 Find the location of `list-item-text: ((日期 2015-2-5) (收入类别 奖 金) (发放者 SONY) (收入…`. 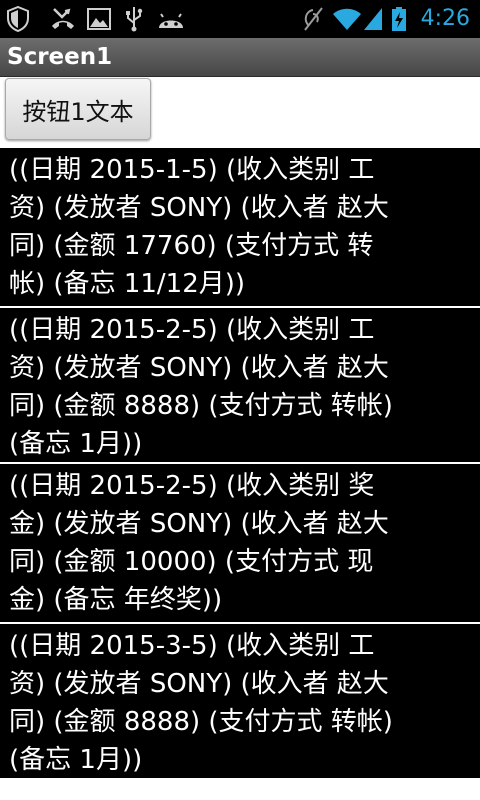

list-item-text: ((日期 2015-2-5) (收入类别 奖 金) (发放者 SONY) (收入… is located at coordinates (199, 543).